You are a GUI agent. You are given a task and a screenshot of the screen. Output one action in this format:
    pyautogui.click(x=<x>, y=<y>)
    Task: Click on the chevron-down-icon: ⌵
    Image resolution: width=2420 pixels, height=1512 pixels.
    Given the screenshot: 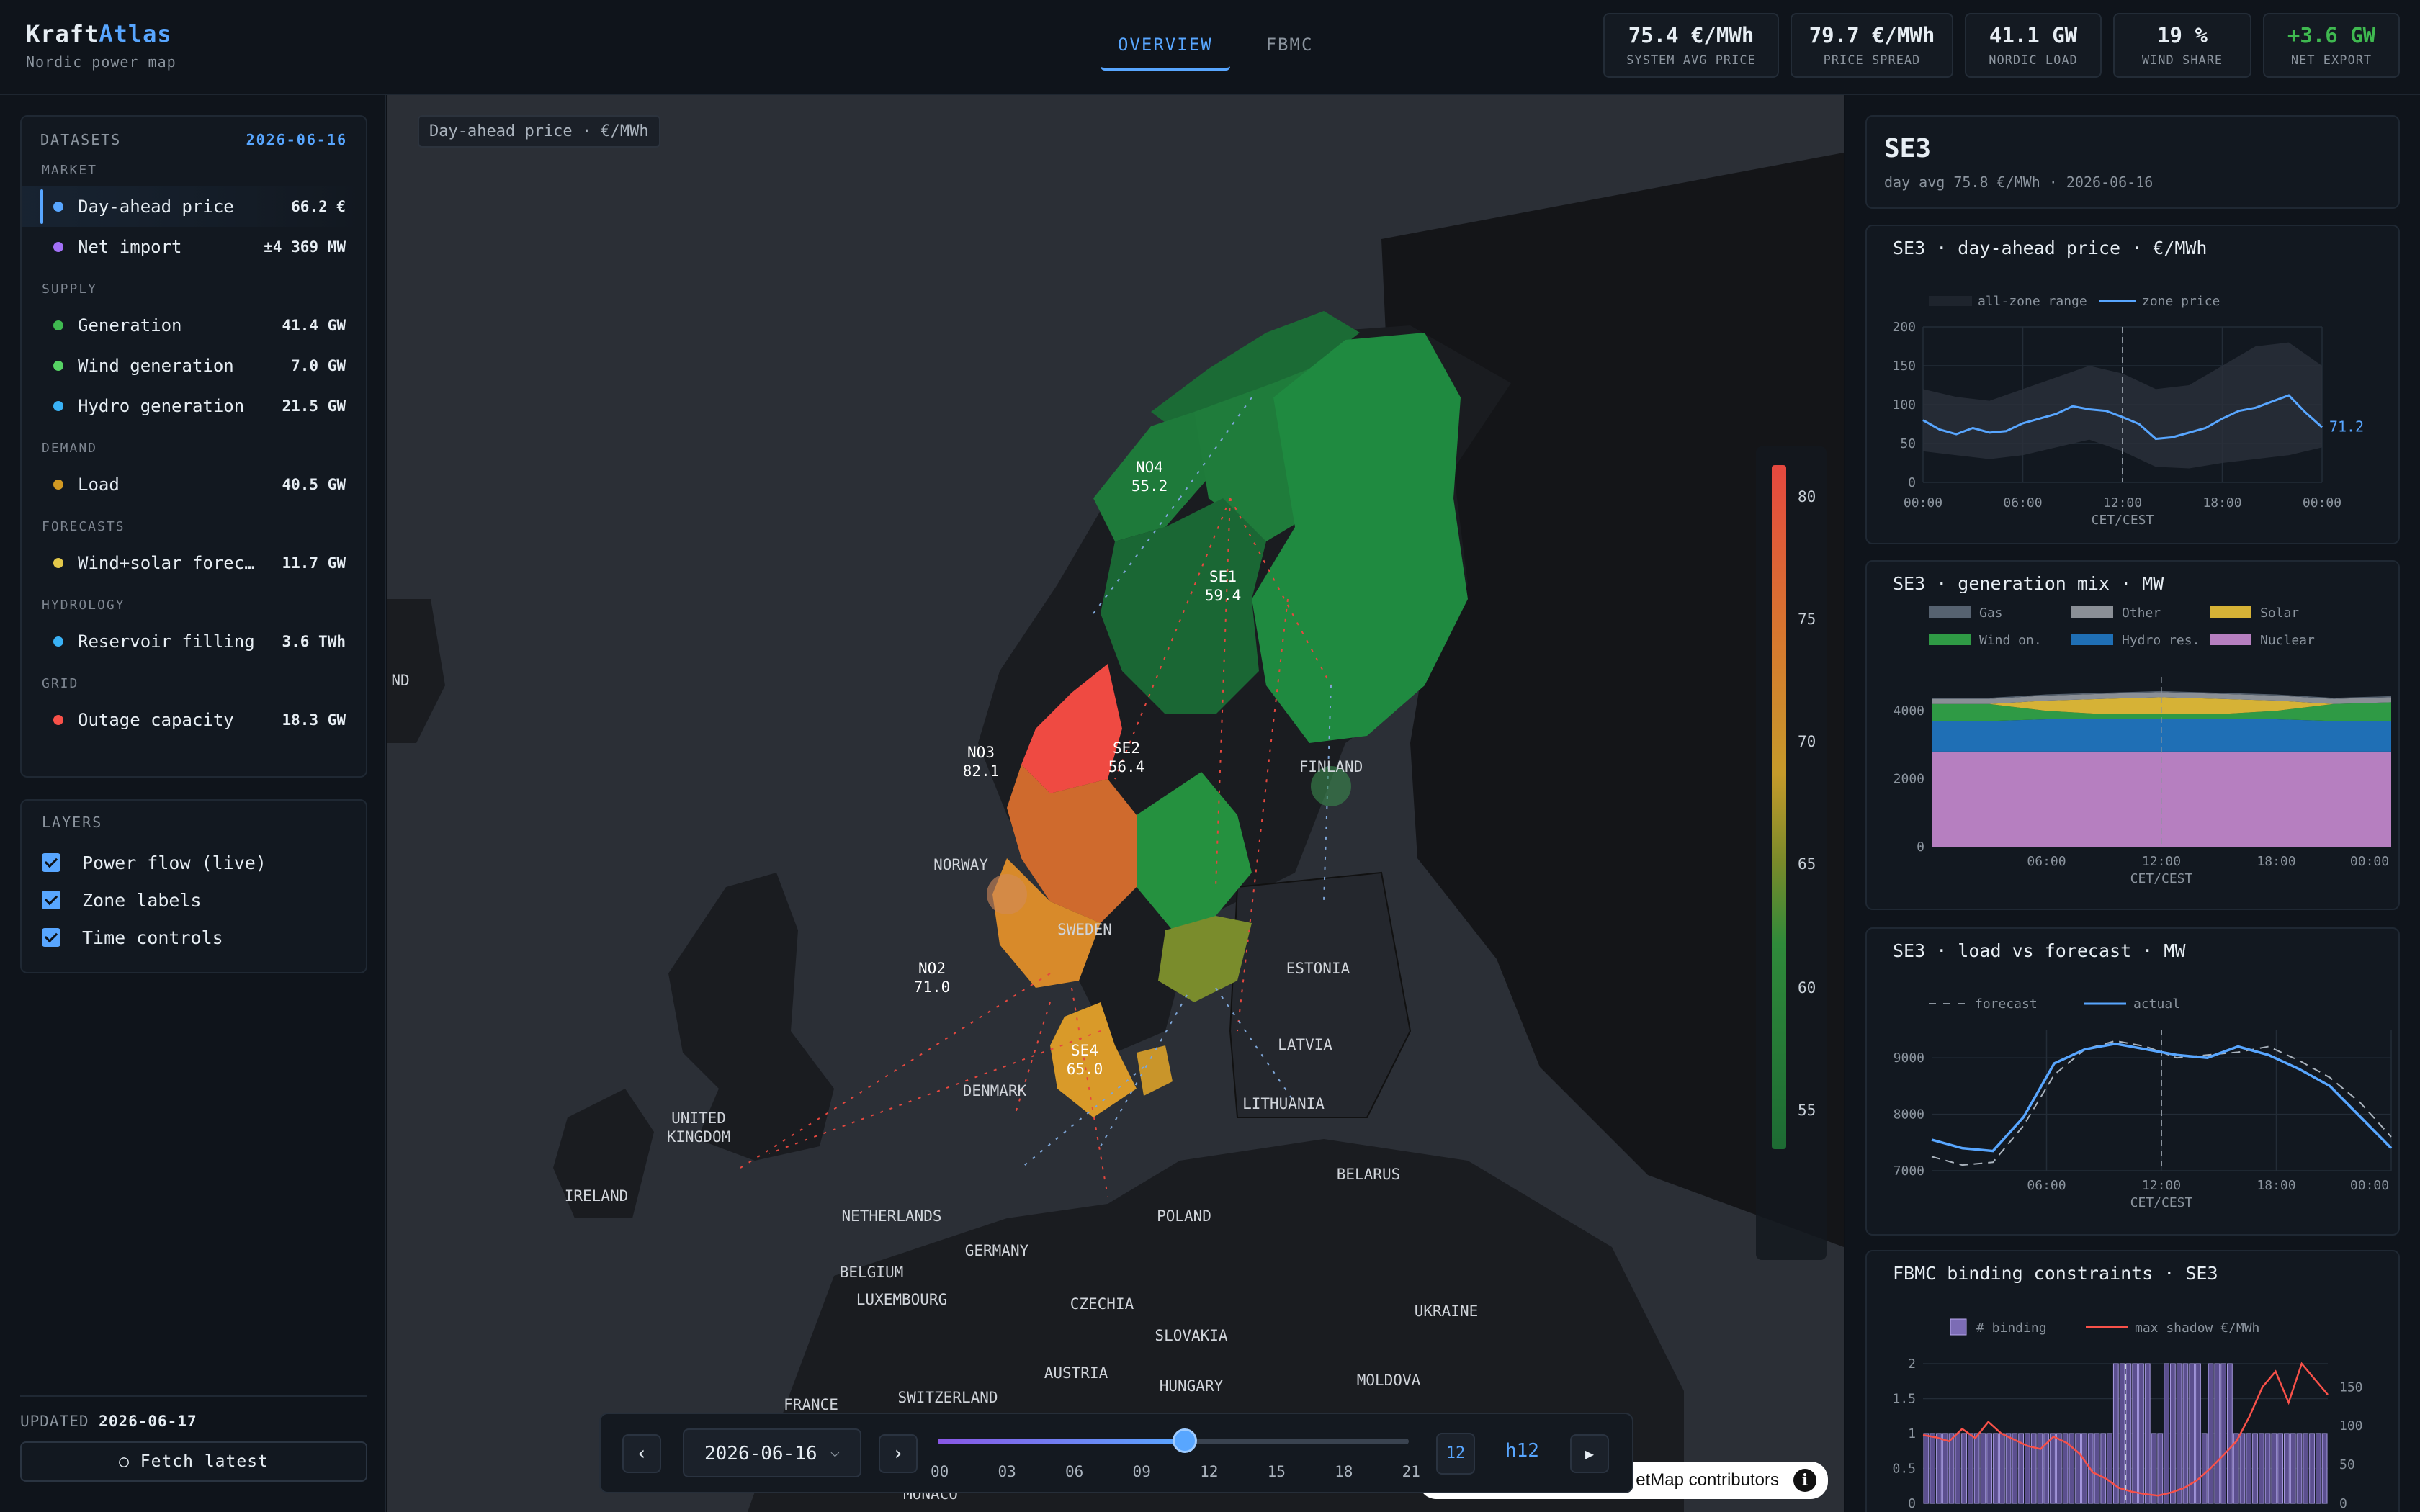 What is the action you would take?
    pyautogui.click(x=835, y=1452)
    